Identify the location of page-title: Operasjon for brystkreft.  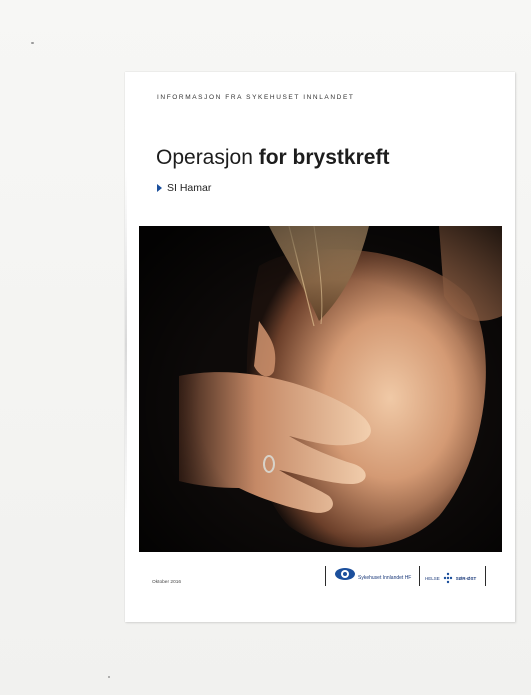
(272, 158).